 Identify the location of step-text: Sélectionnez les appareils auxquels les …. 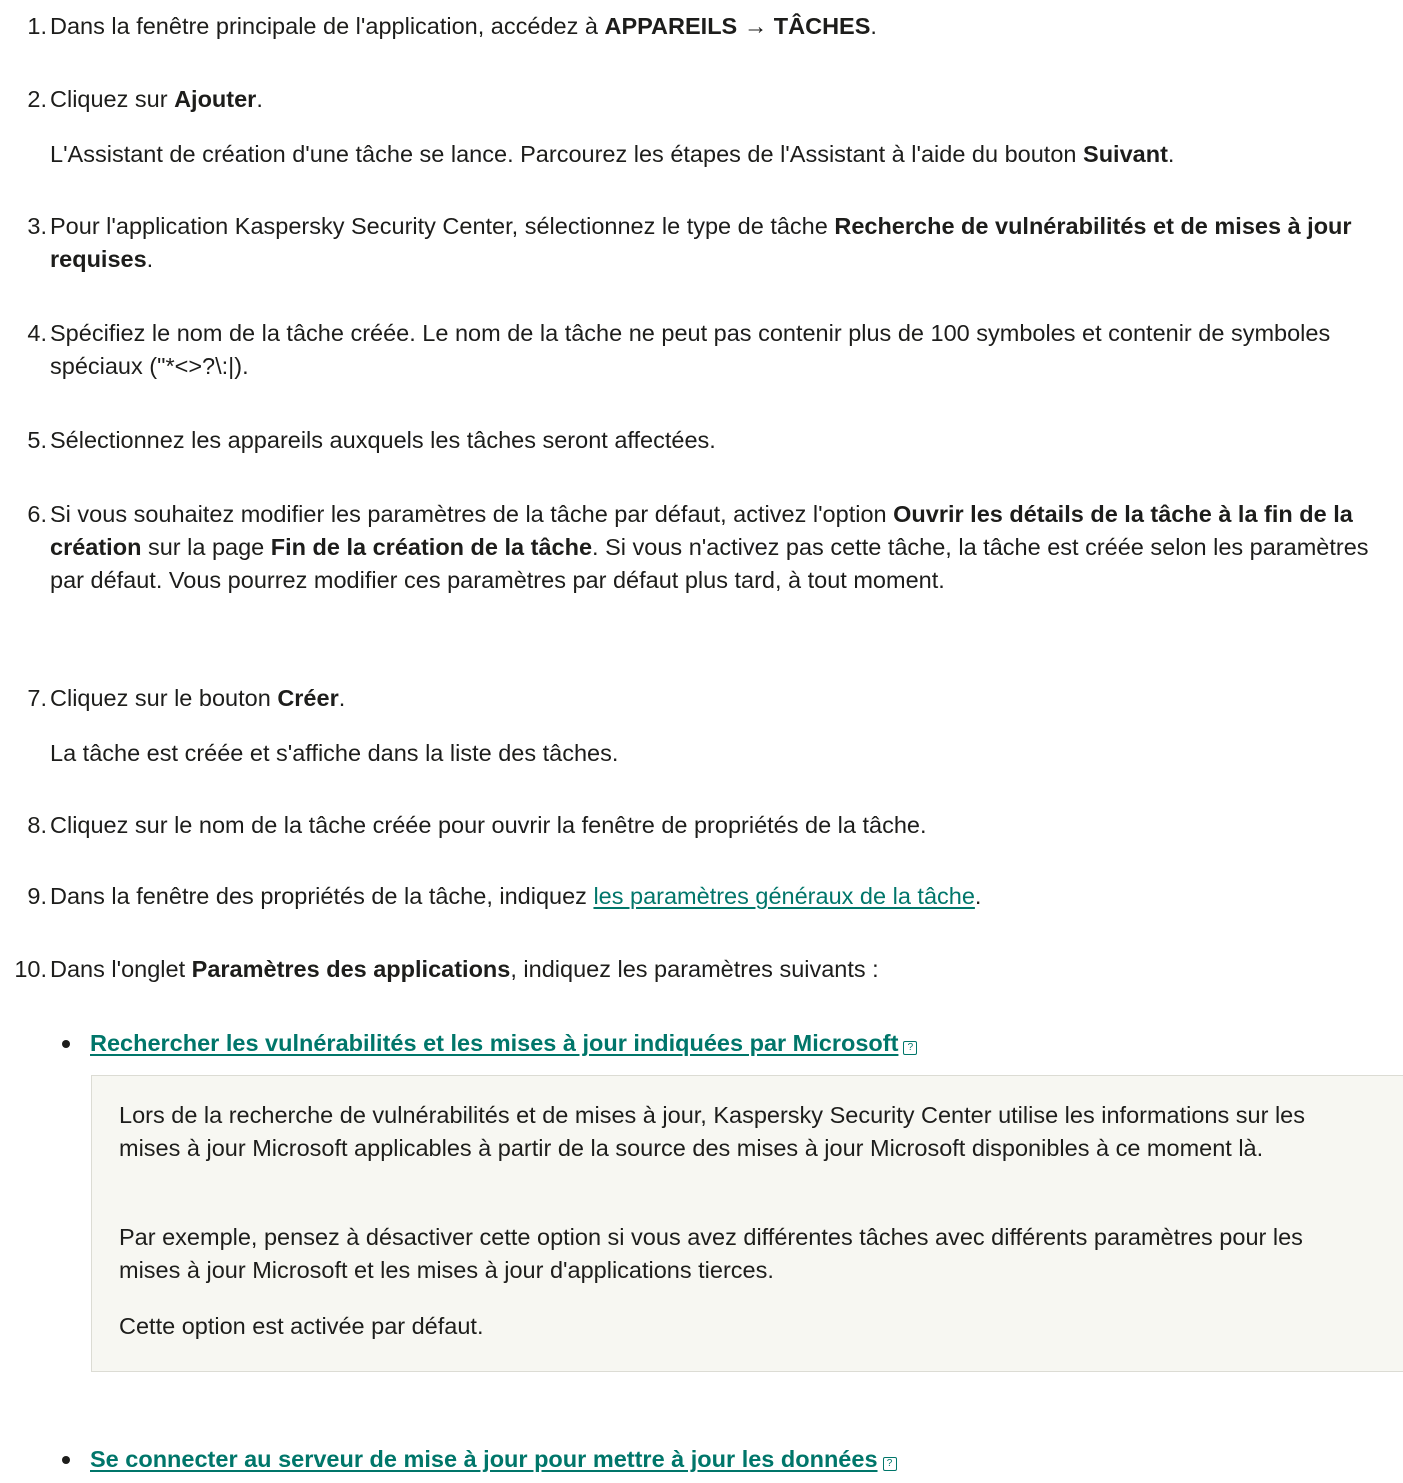
(383, 440).